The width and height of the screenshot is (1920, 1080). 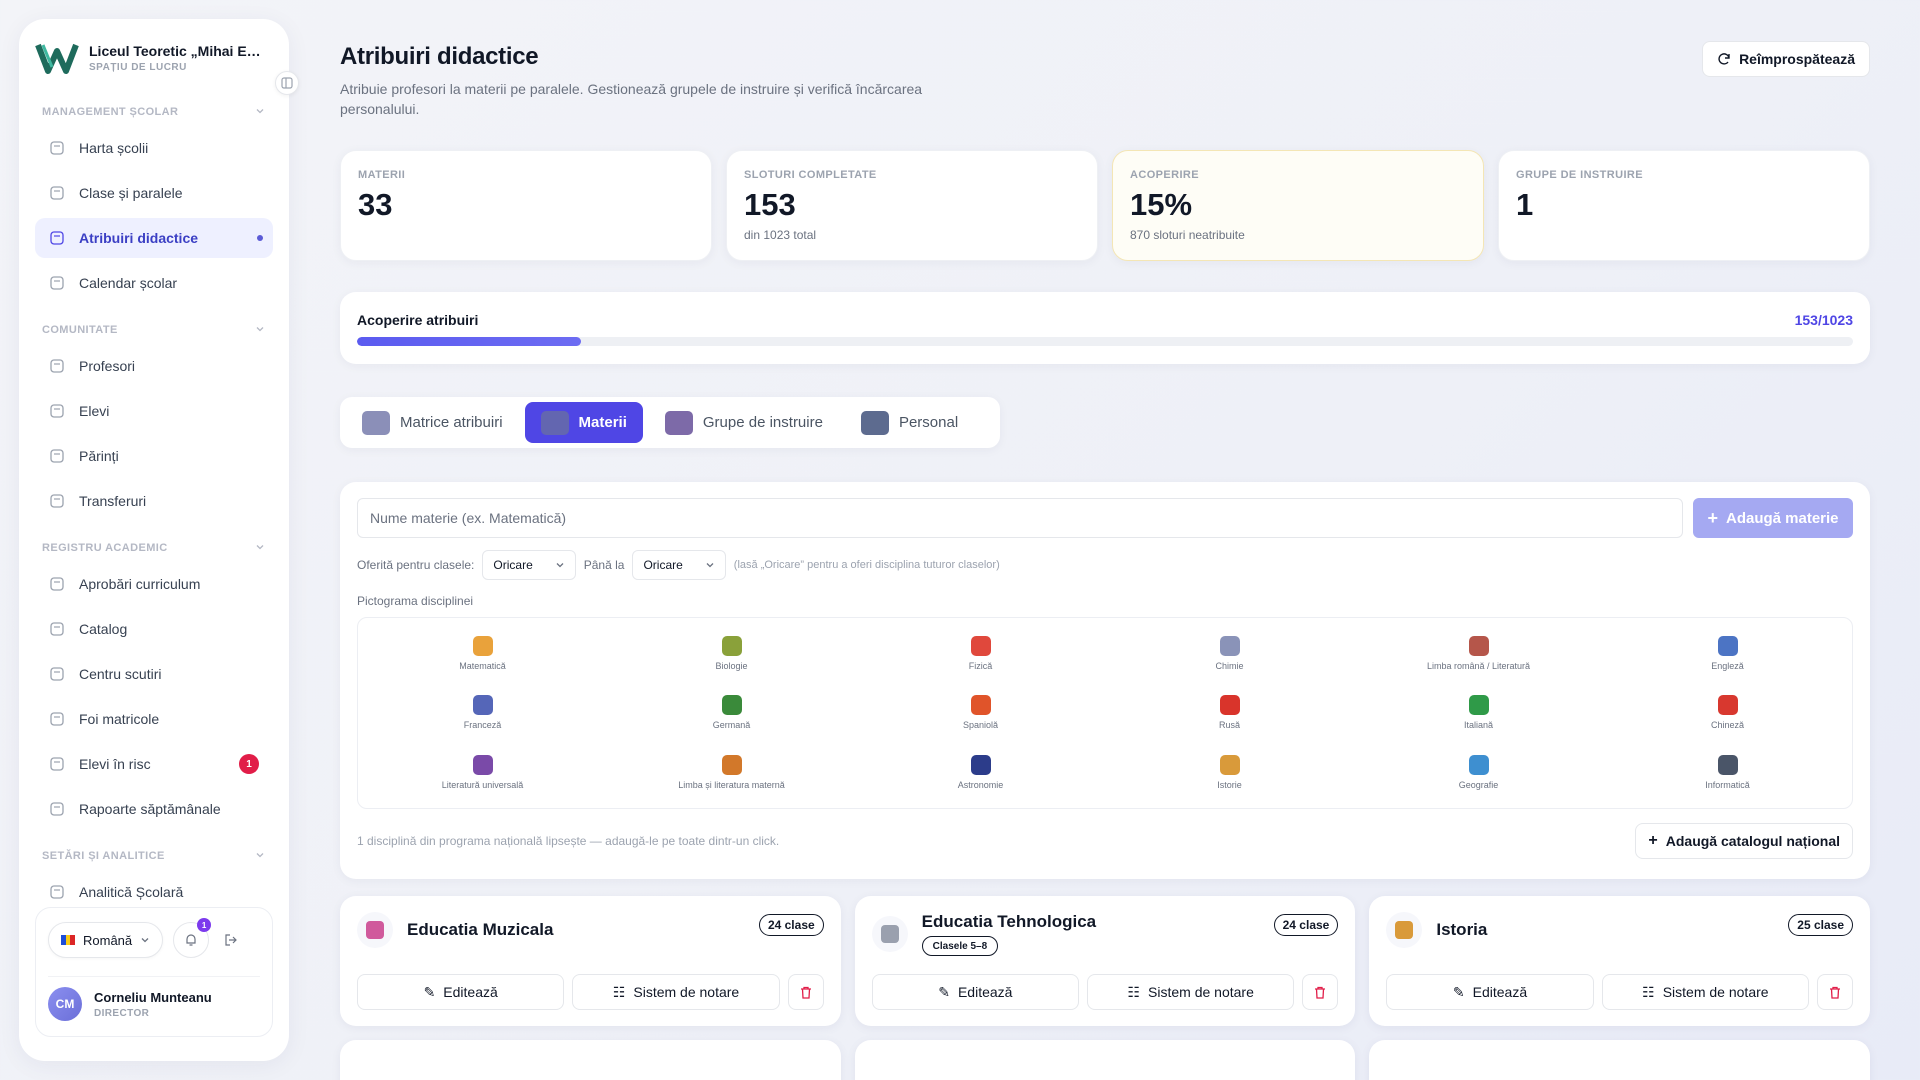 I want to click on subject-icon-option: Germană, so click(x=731, y=712).